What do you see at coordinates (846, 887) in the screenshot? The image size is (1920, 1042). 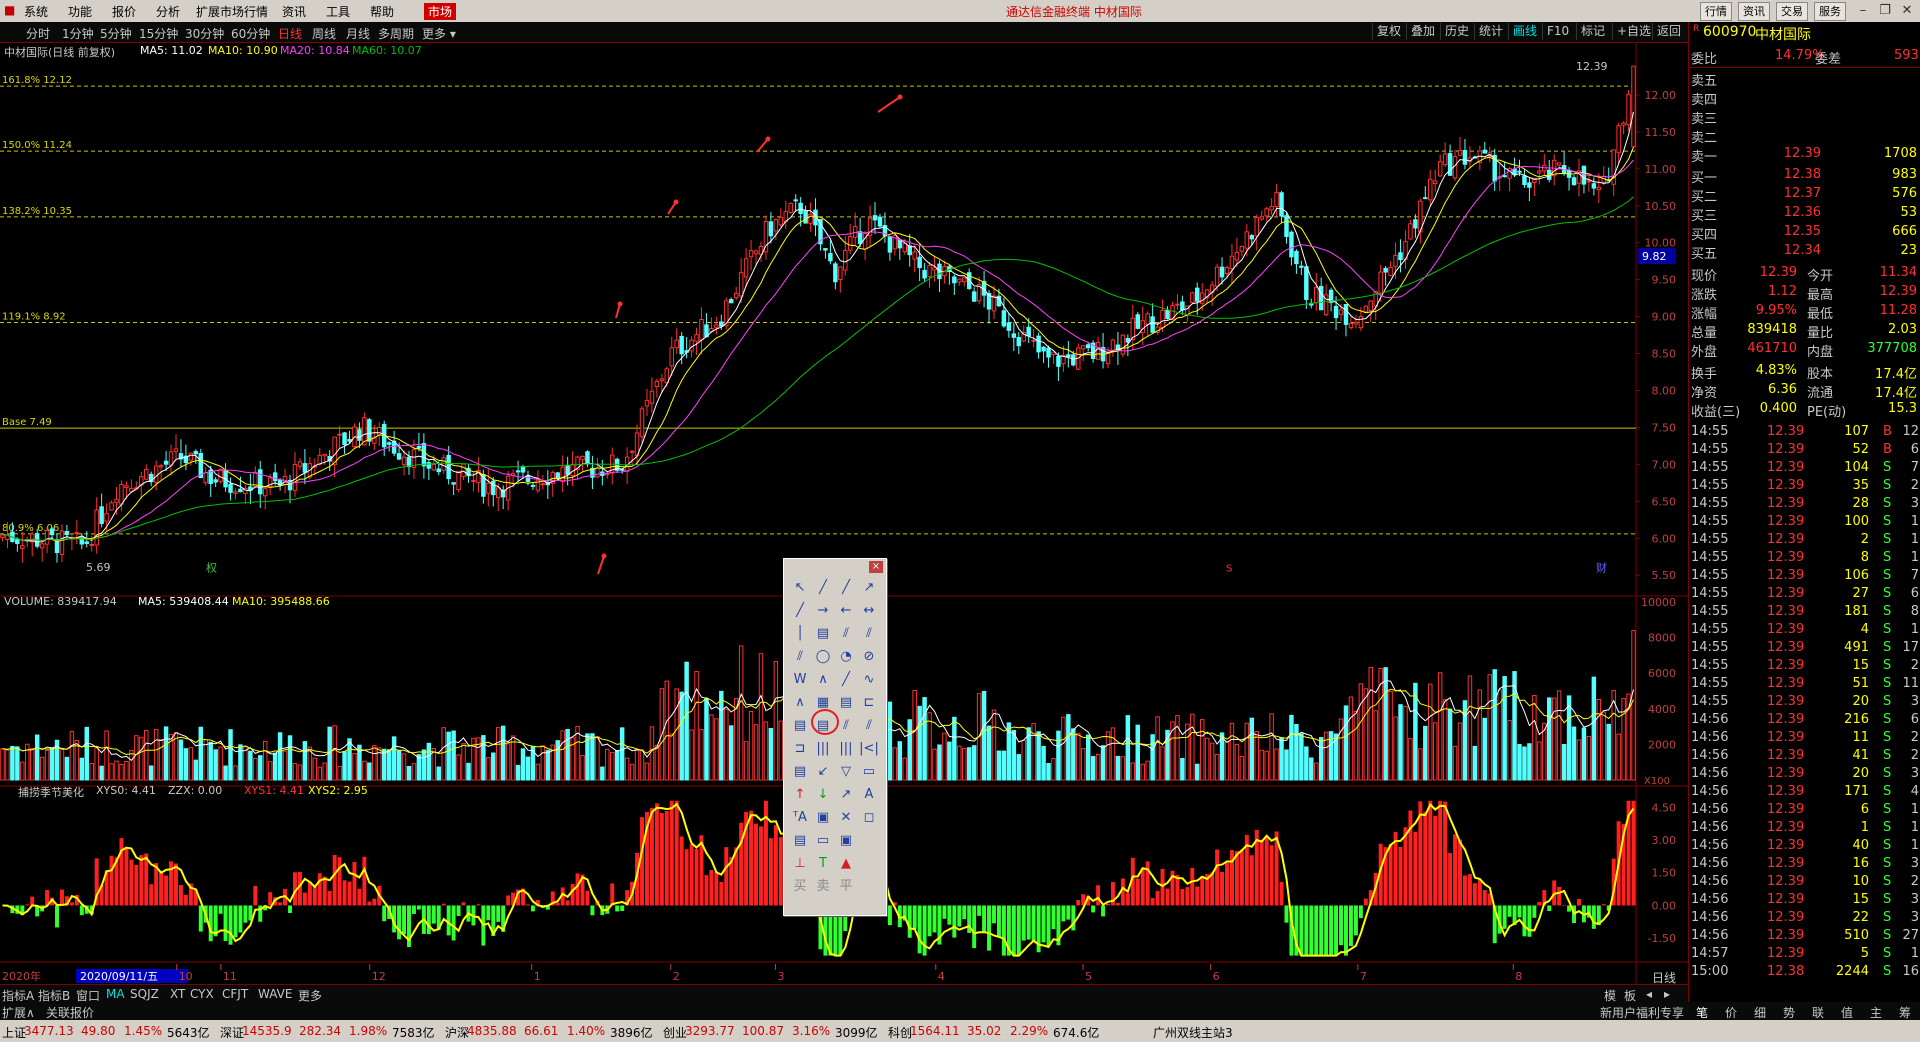 I see `drawing-tool-54-icon: 平` at bounding box center [846, 887].